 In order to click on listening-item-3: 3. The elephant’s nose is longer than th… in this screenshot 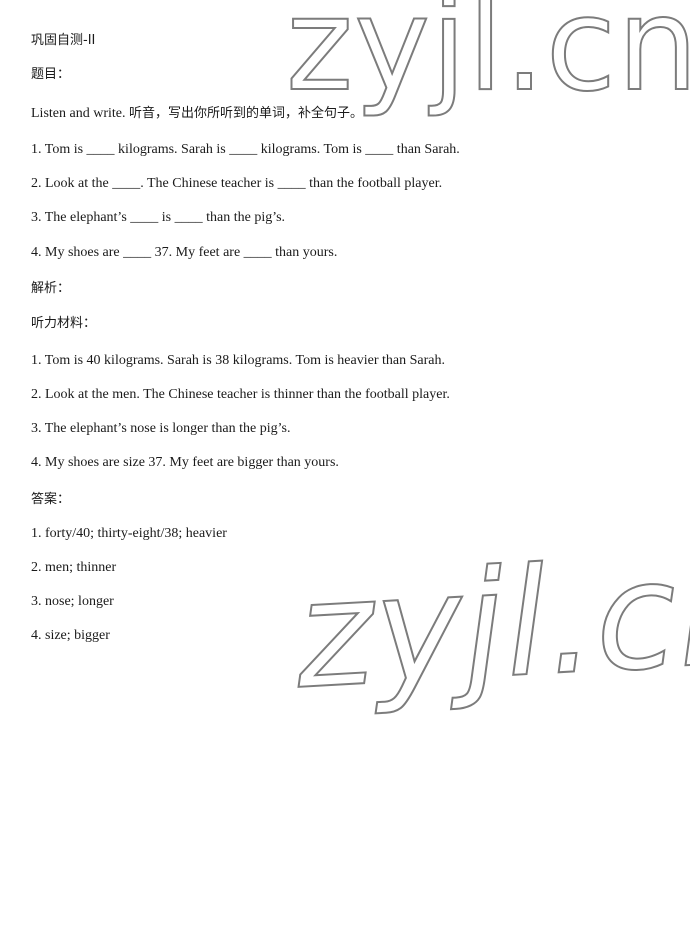, I will do `click(161, 428)`.